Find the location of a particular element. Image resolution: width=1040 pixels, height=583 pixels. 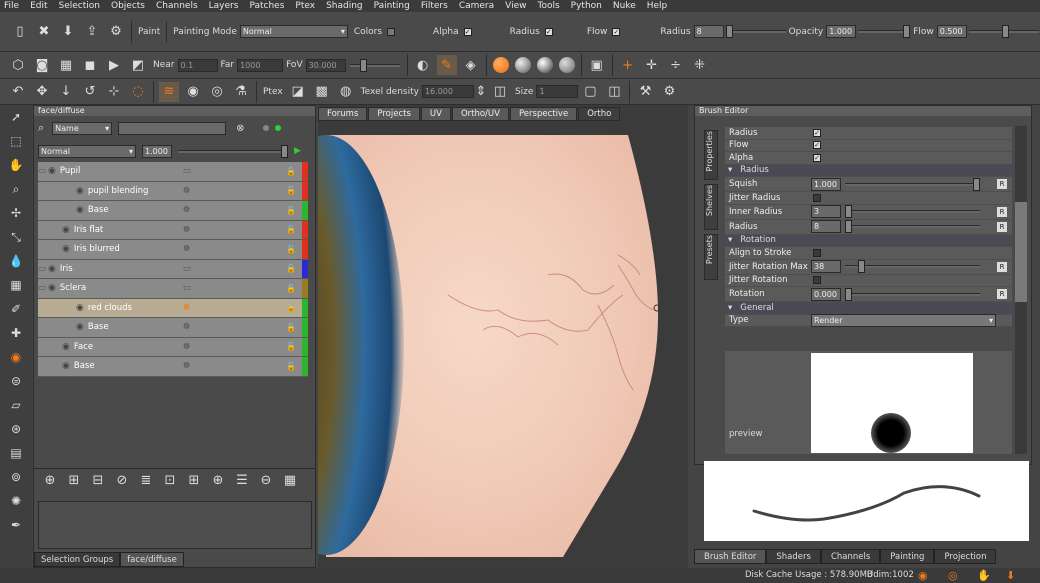

paint-icon: ◉ is located at coordinates (16, 357).